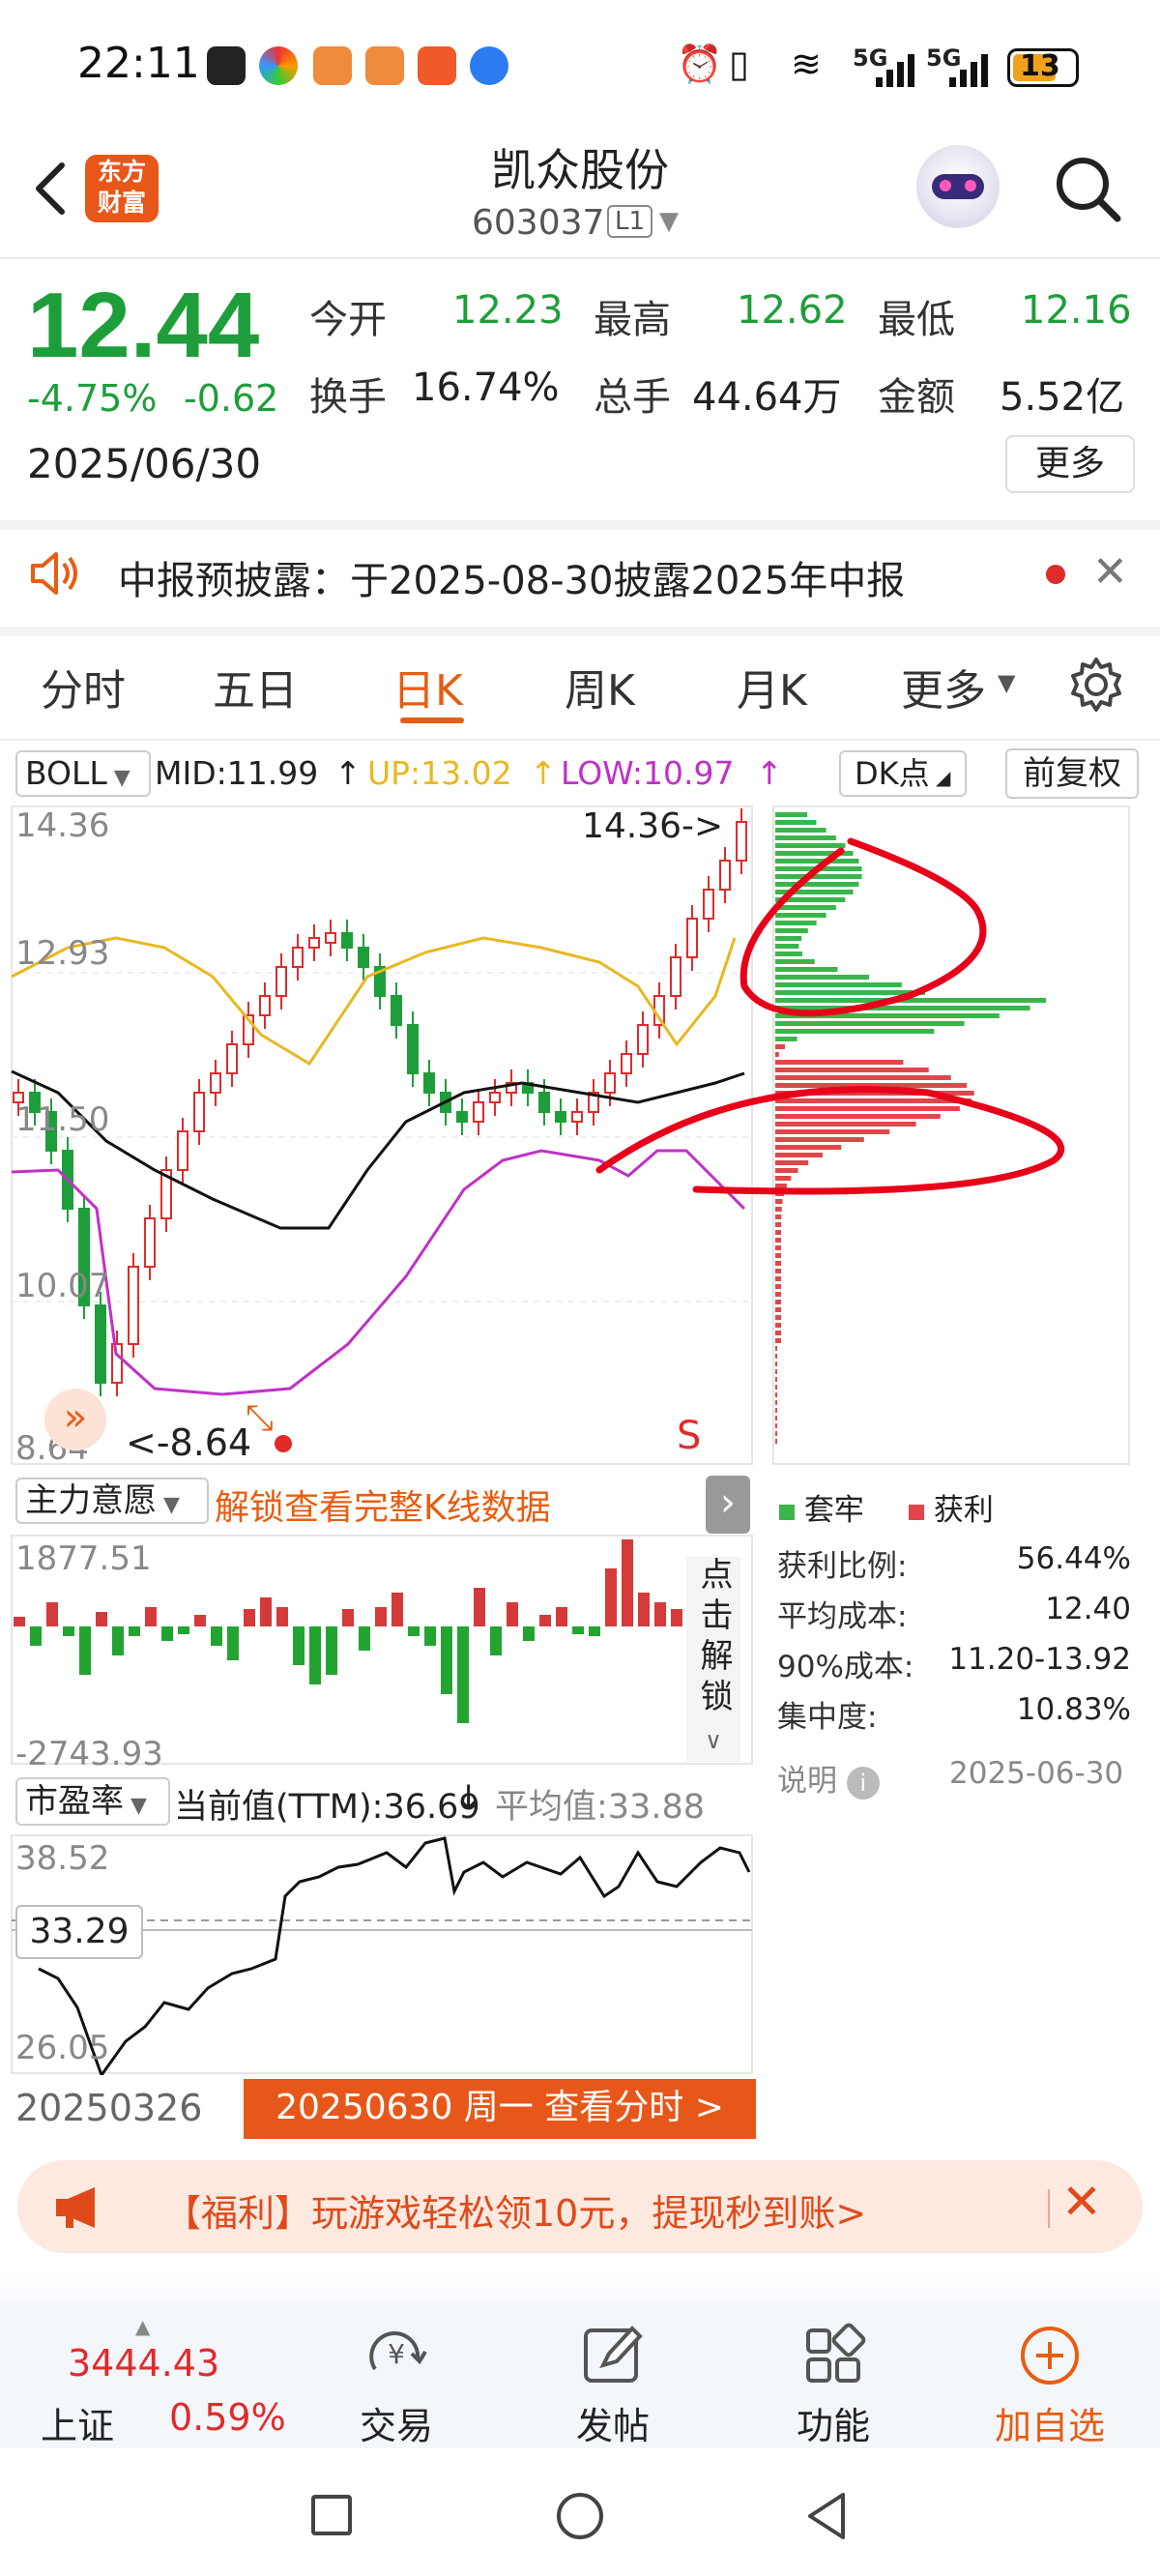 Image resolution: width=1160 pixels, height=2576 pixels. Describe the element at coordinates (232, 398) in the screenshot. I see `change-value: -0.62` at that location.